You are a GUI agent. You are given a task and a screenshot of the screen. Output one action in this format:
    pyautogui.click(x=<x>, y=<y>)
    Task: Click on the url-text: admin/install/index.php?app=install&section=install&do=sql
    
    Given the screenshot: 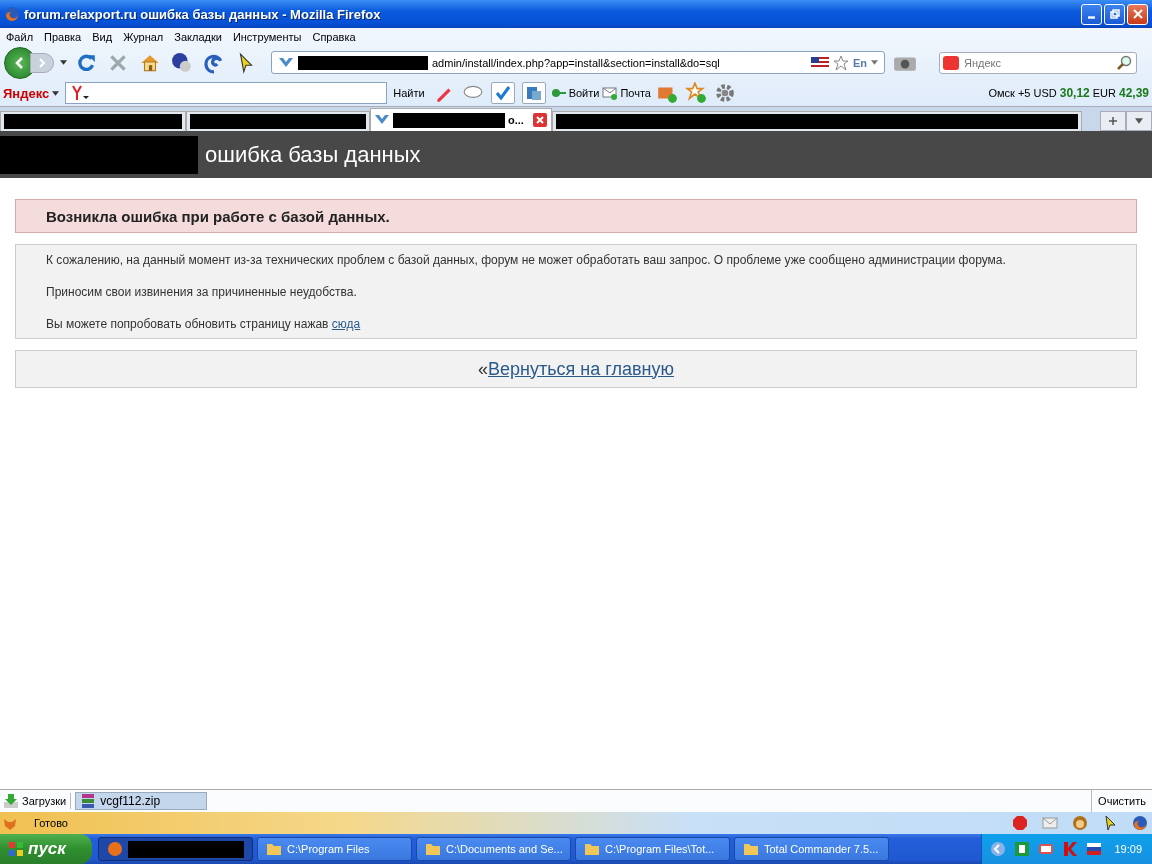 What is the action you would take?
    pyautogui.click(x=576, y=62)
    